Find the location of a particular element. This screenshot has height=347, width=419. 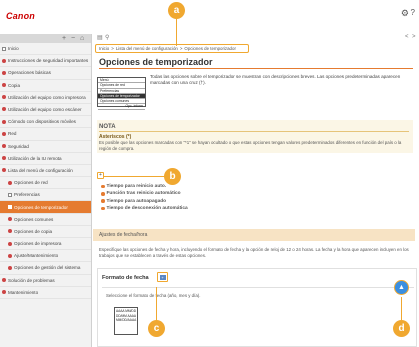

sidebar-item: Opciones de temporizador is located at coordinates (45, 207).